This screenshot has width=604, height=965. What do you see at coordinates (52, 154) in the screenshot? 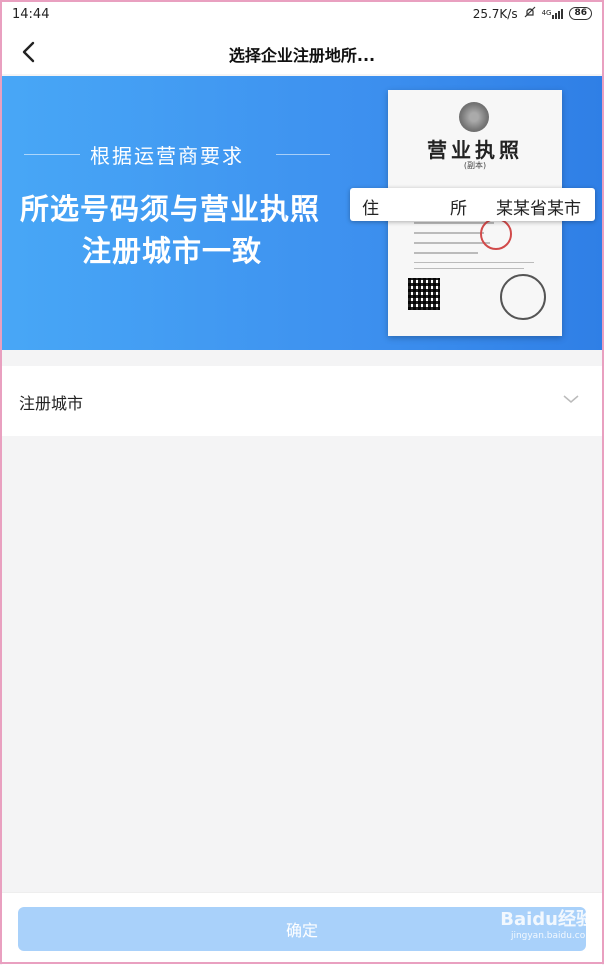
I see `subtitle-left-line` at bounding box center [52, 154].